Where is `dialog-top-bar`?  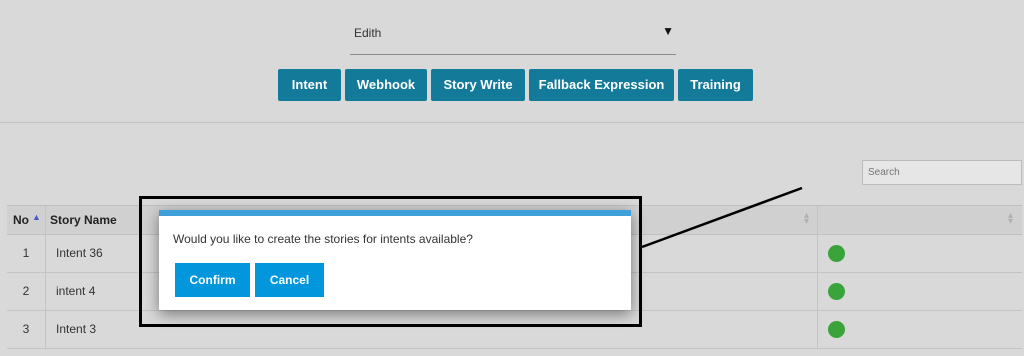 dialog-top-bar is located at coordinates (395, 213).